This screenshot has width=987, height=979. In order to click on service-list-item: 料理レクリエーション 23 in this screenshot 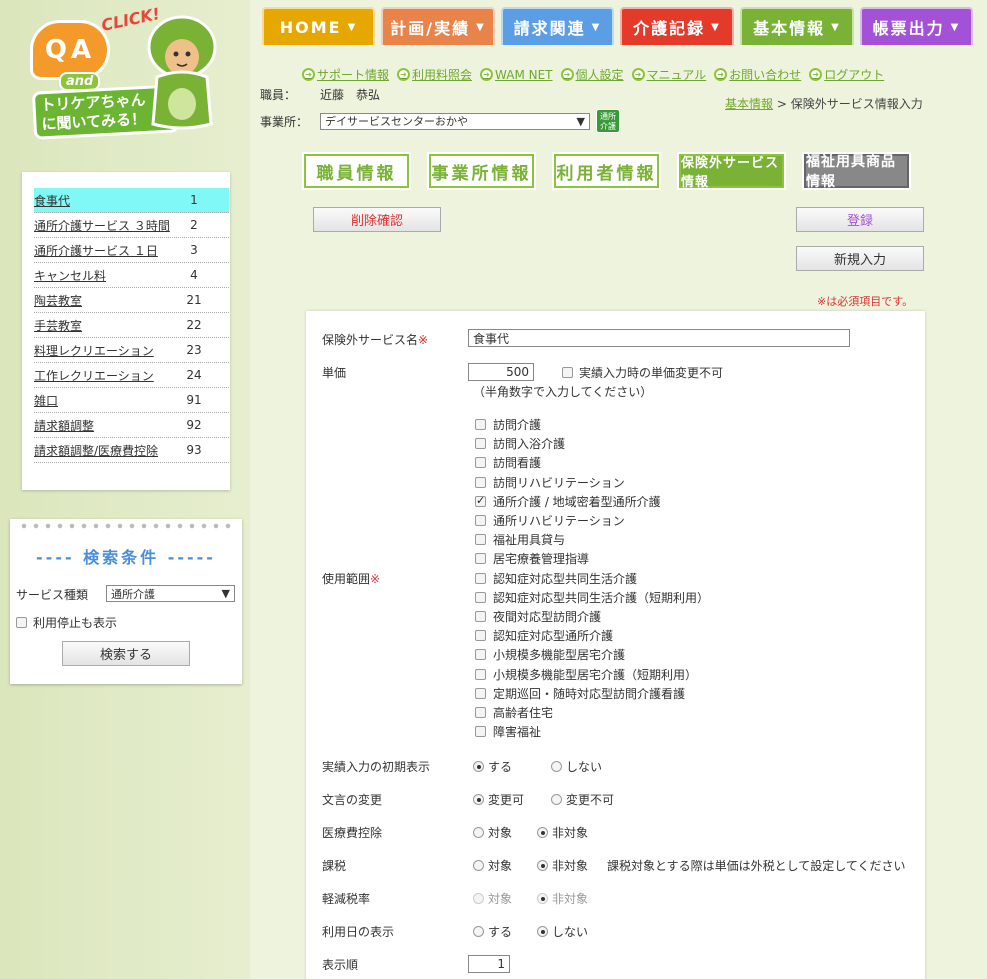, I will do `click(131, 350)`.